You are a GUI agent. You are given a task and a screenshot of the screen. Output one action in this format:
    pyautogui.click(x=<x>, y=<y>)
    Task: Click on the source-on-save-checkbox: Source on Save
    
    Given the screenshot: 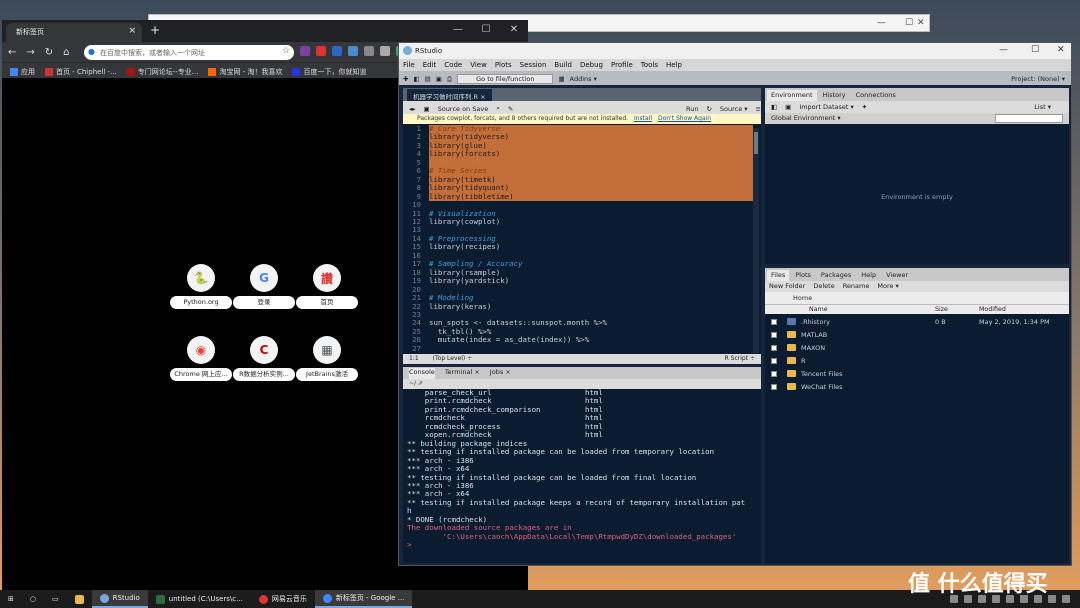 What is the action you would take?
    pyautogui.click(x=463, y=109)
    